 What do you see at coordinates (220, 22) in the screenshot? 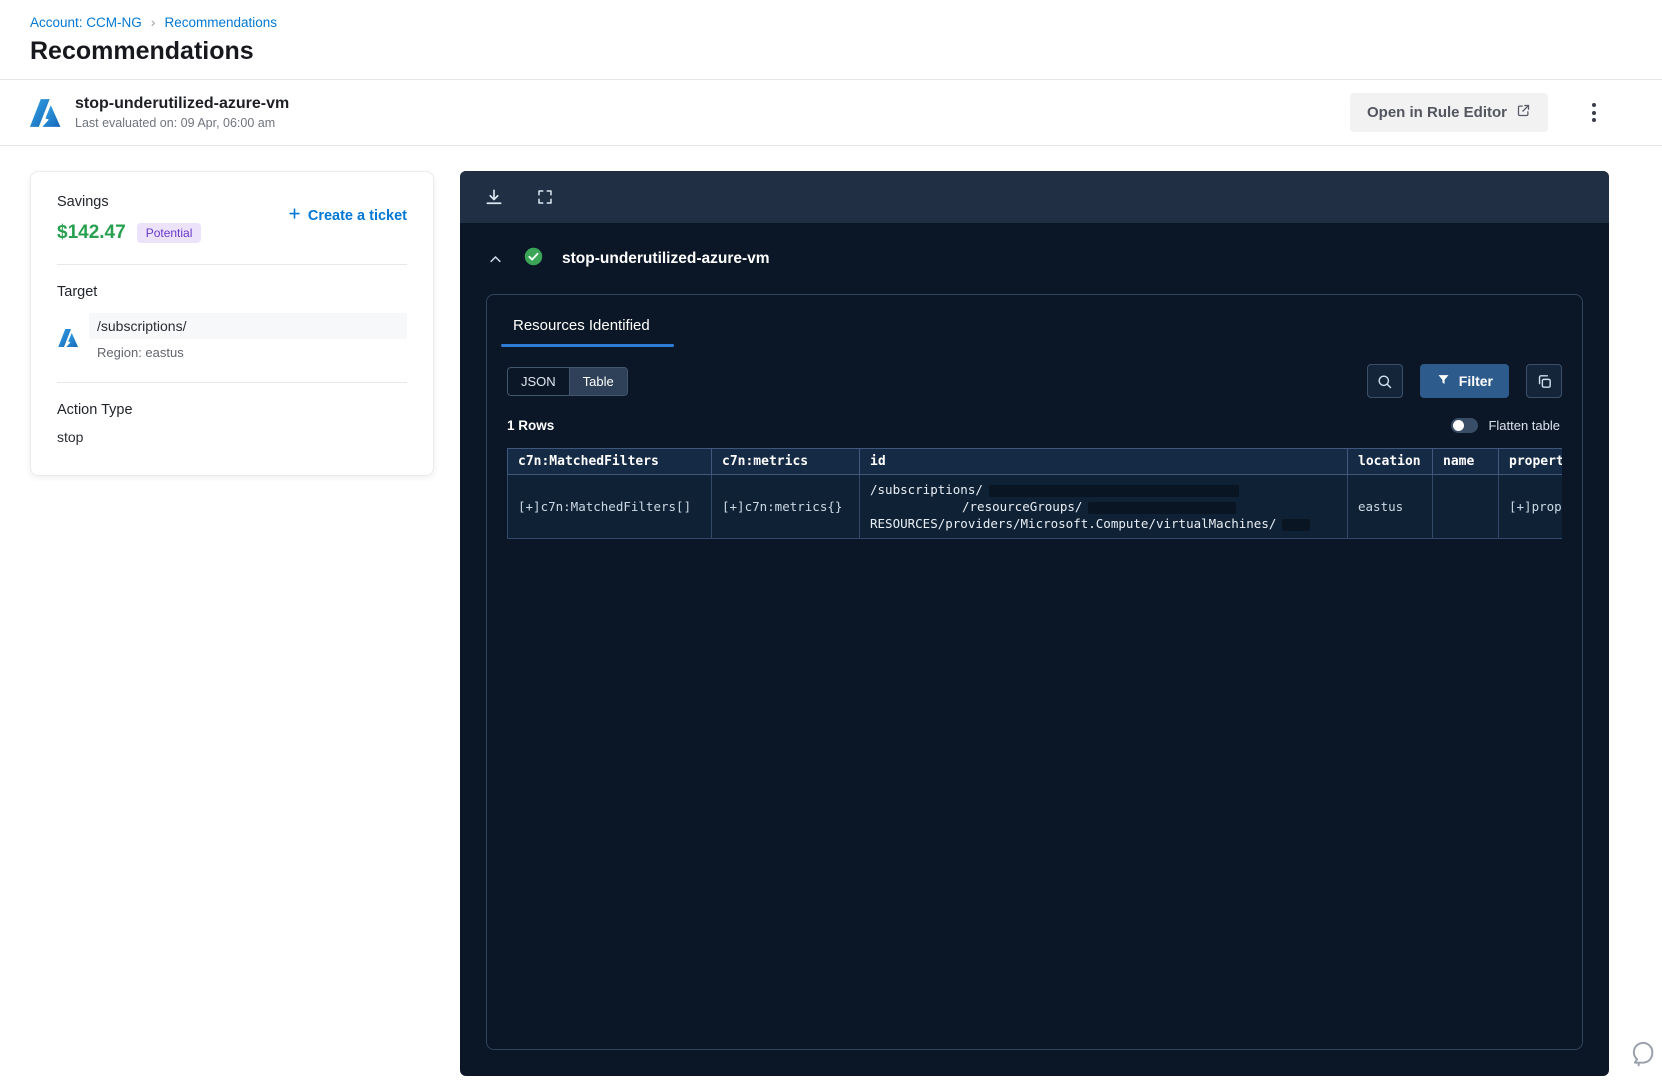
I see `breadcrumb-recommendations-link: Recommendations` at bounding box center [220, 22].